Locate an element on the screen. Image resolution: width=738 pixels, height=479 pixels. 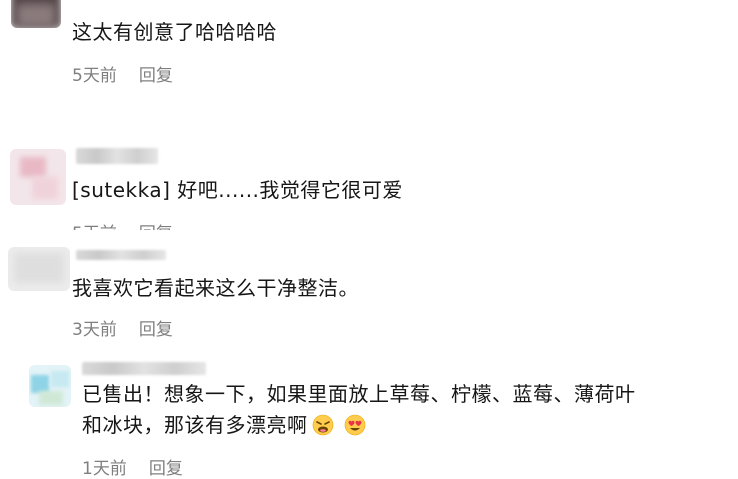
comment-text: [sutekka] 好吧......我觉得它很可爱 is located at coordinates (237, 190).